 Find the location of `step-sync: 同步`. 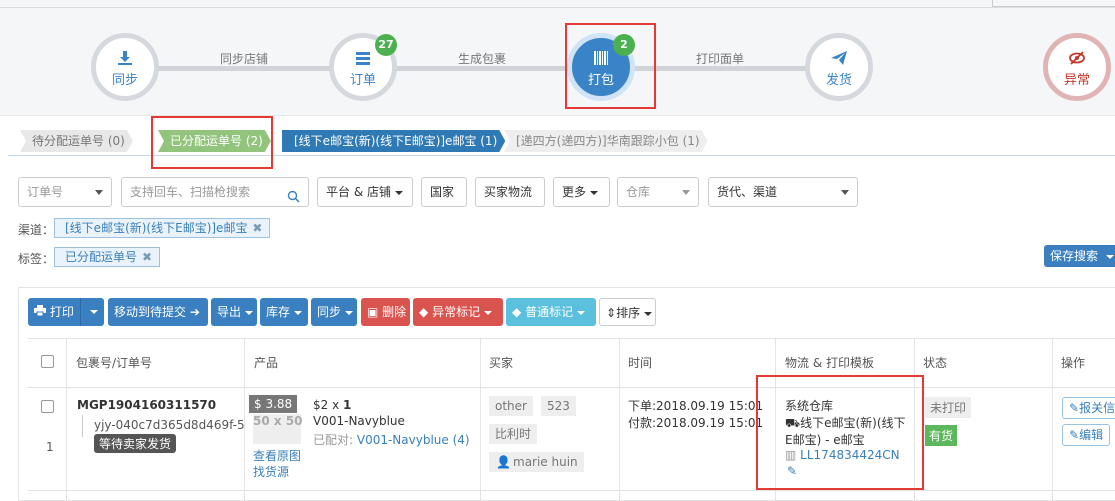

step-sync: 同步 is located at coordinates (125, 67).